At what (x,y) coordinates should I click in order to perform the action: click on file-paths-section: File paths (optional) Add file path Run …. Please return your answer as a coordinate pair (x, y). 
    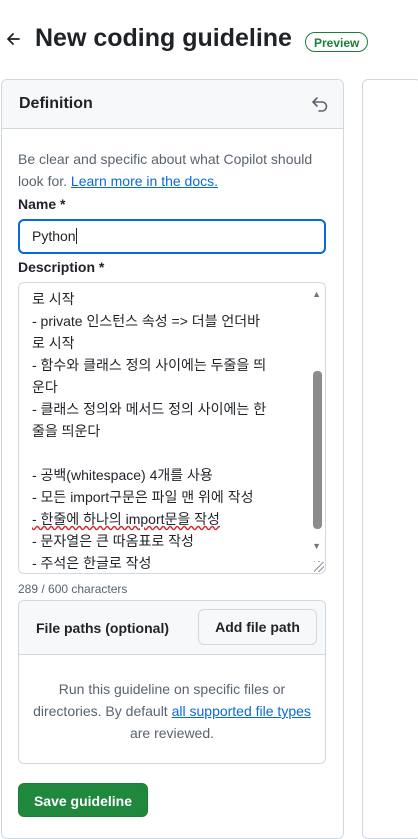
    Looking at the image, I should click on (172, 682).